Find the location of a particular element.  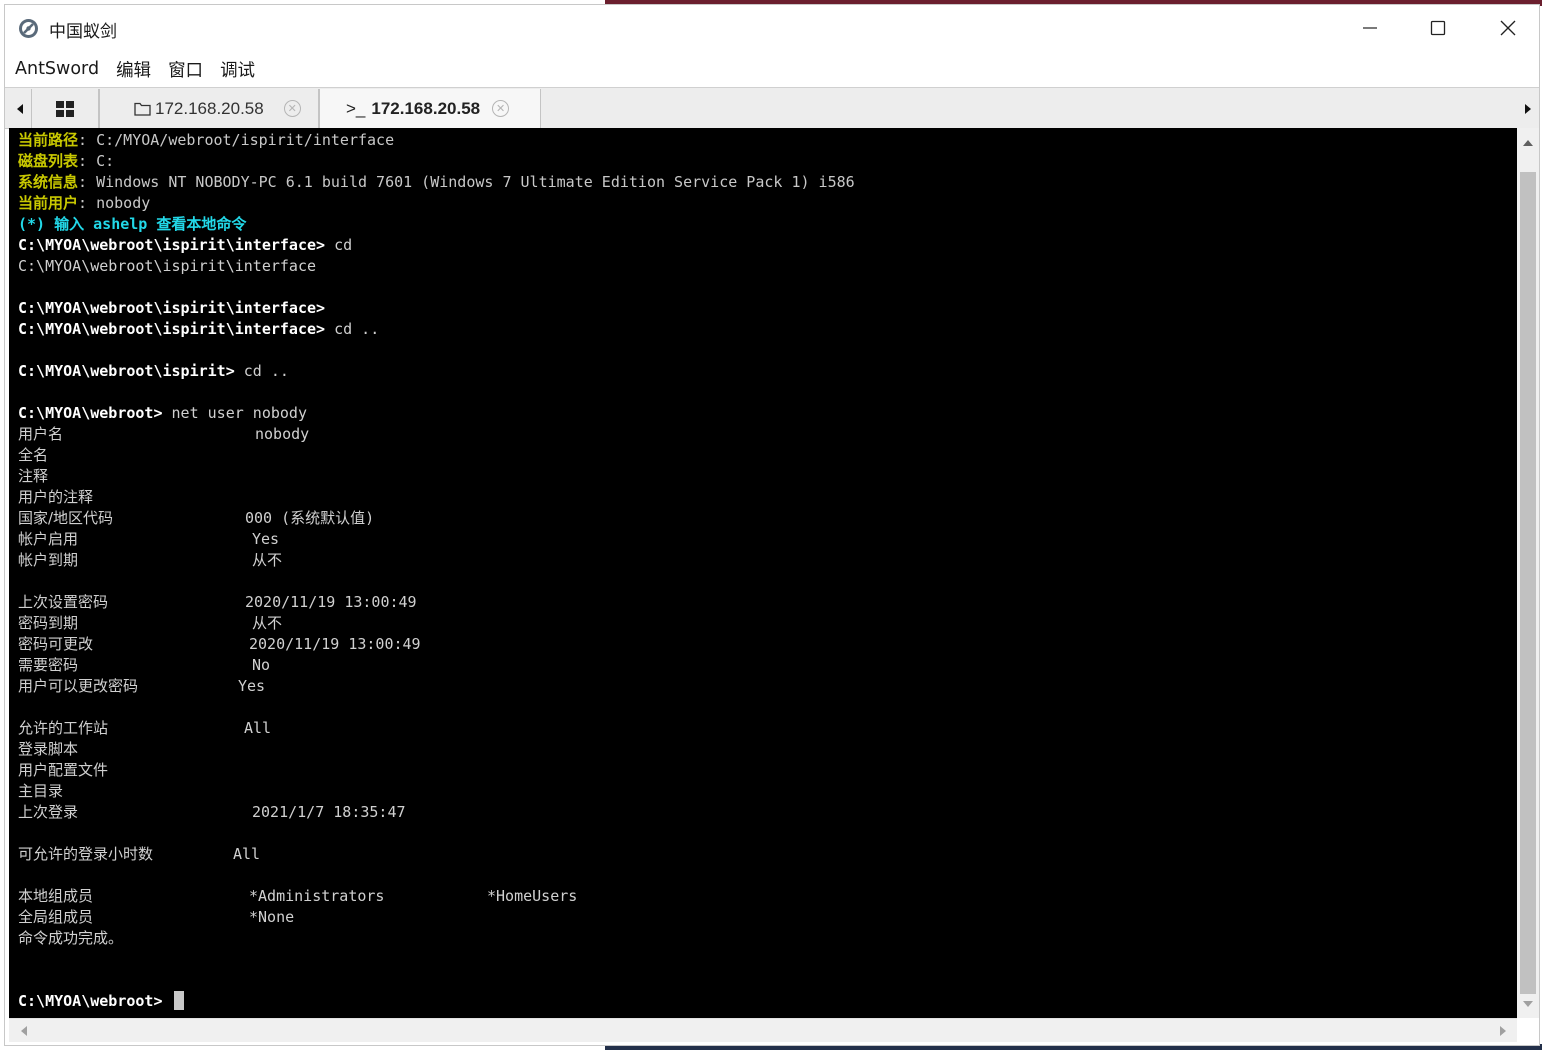

tab-bar: 172.168.20.58 ✕ >_ 172.168.20.58 ✕ is located at coordinates (772, 108).